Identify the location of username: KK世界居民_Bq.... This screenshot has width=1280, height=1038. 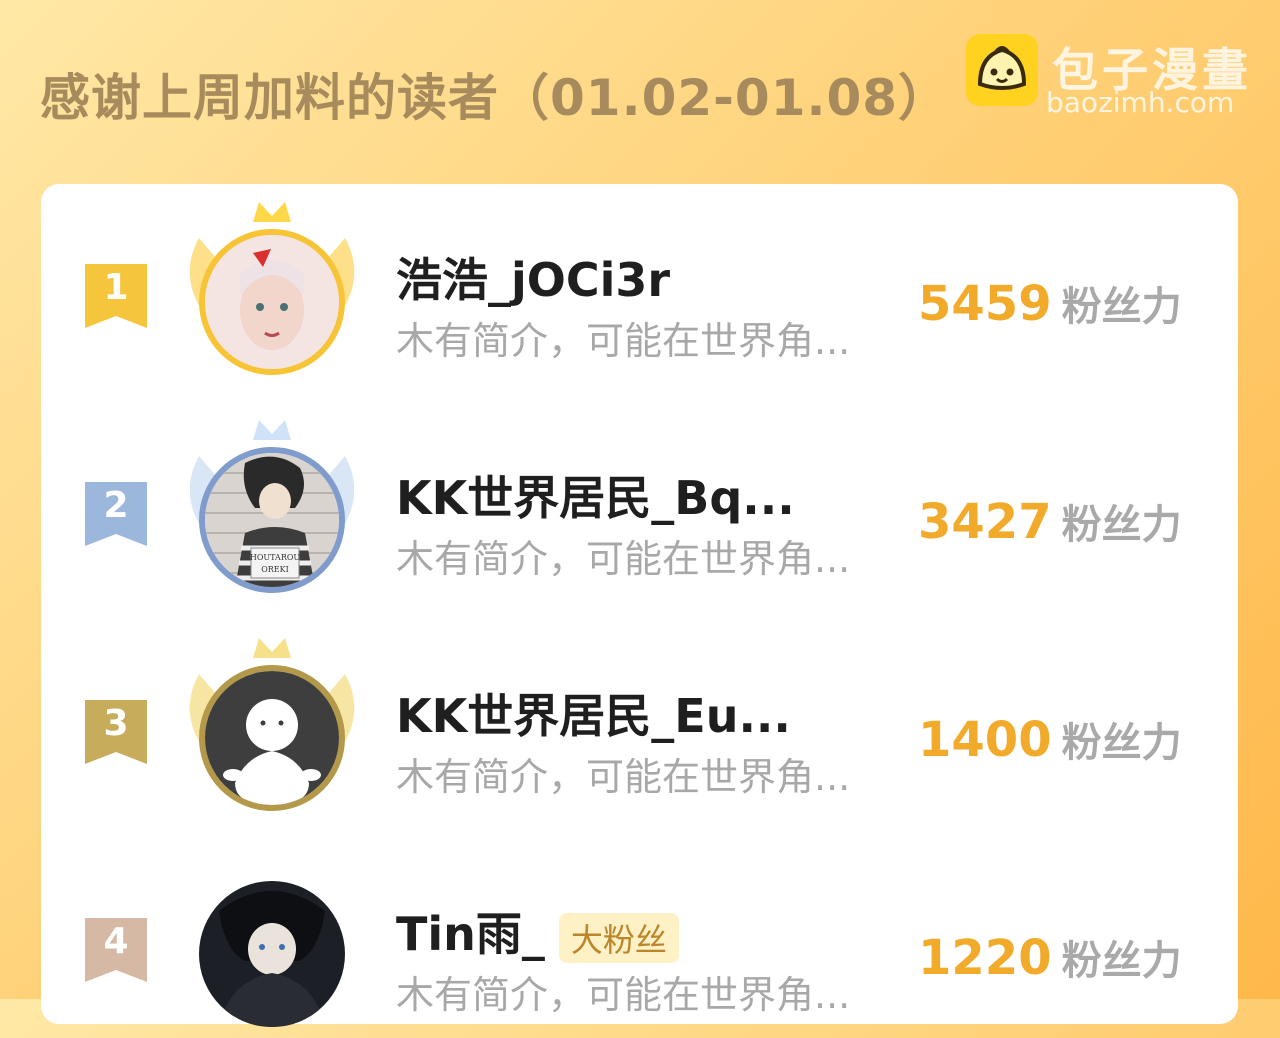
(595, 495).